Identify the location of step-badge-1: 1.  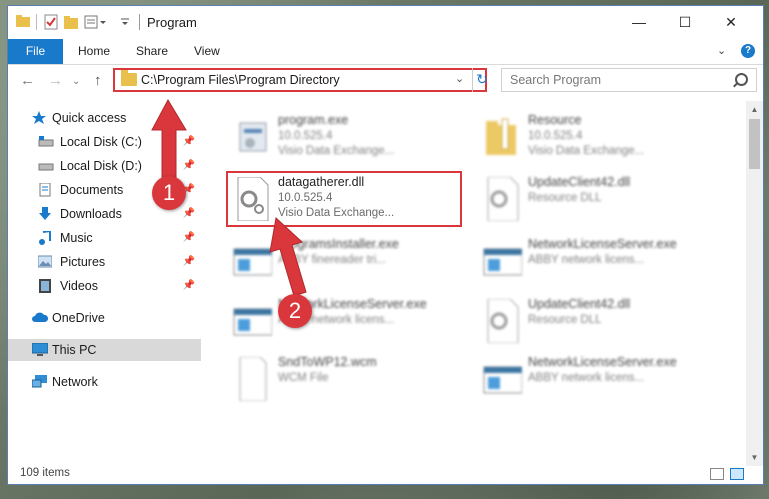
(169, 193).